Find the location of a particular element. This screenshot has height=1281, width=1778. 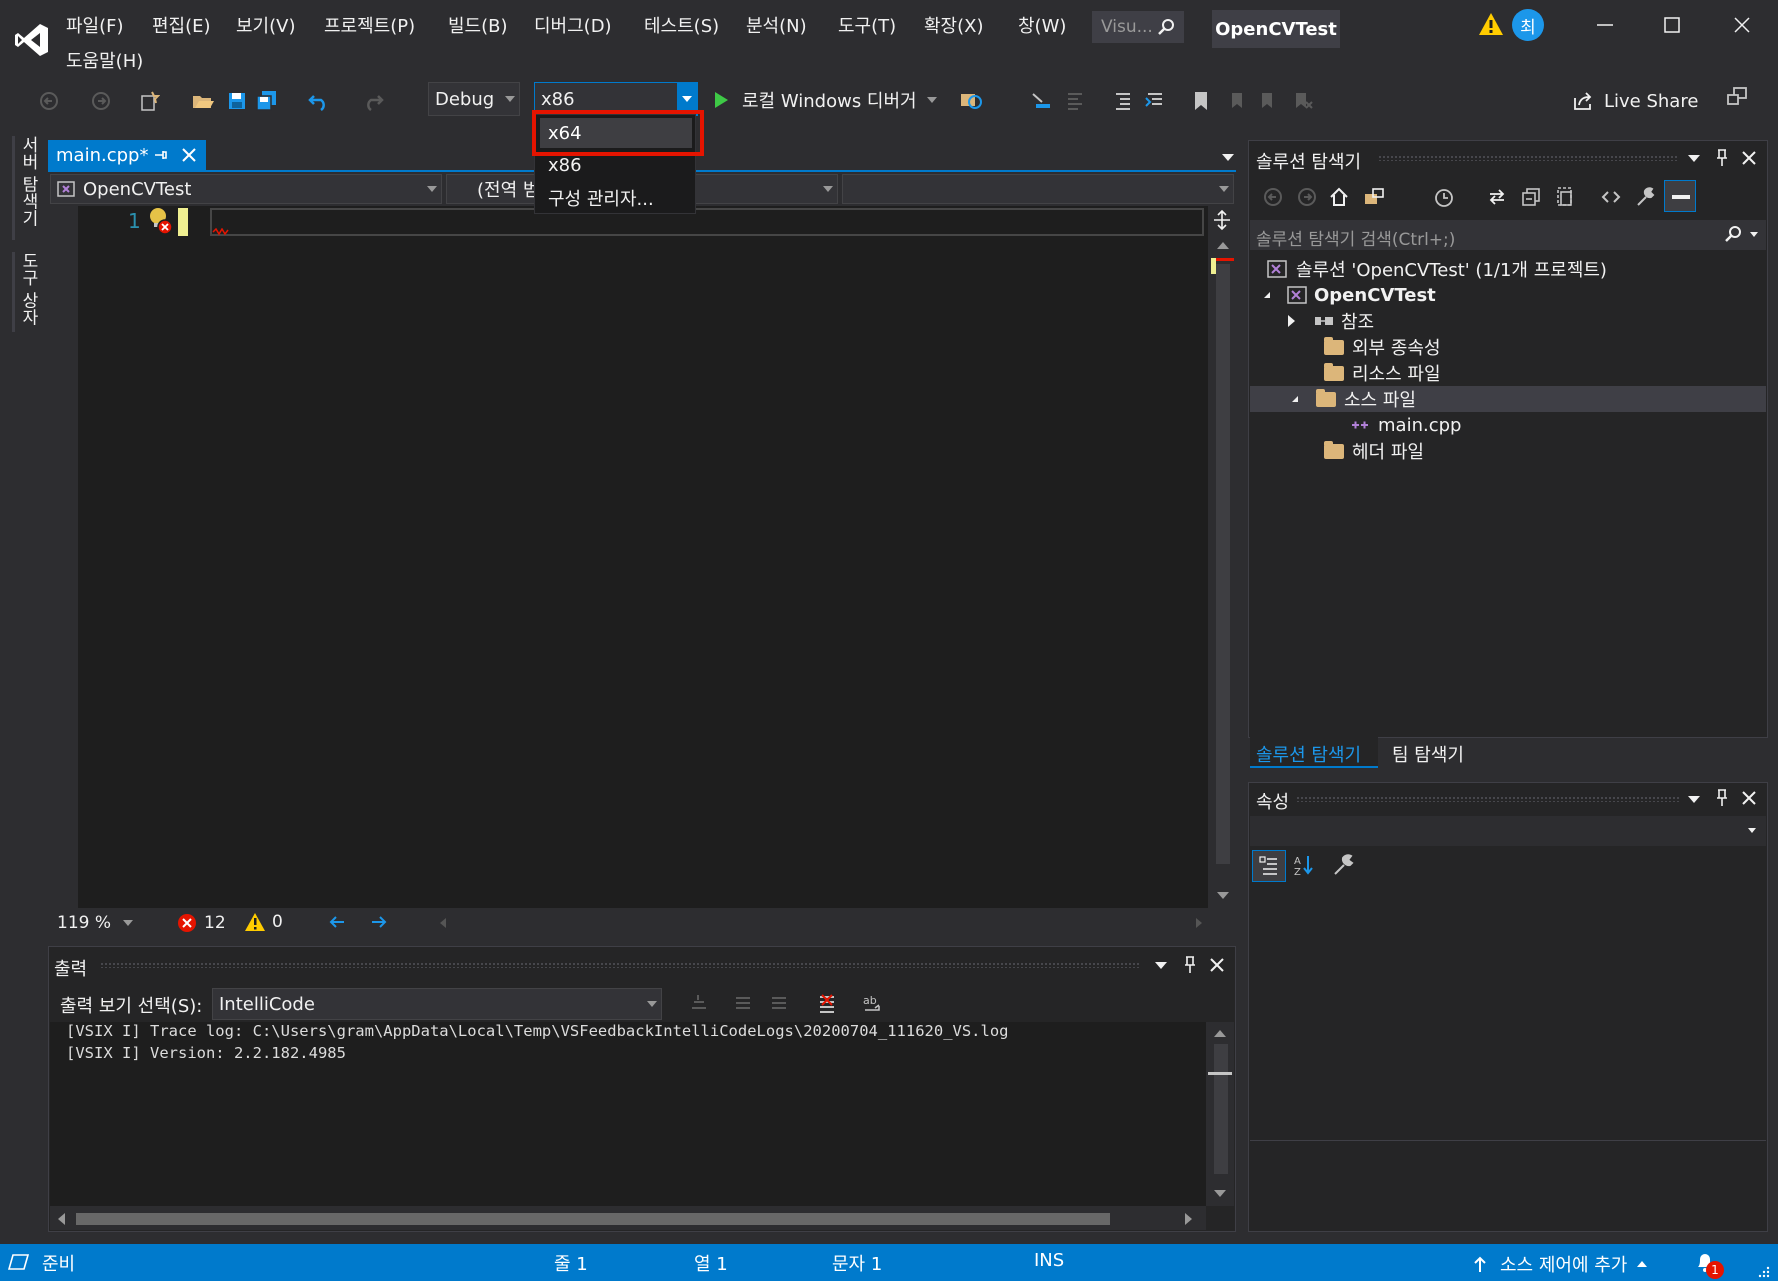

split-editor-icon is located at coordinates (1222, 220).